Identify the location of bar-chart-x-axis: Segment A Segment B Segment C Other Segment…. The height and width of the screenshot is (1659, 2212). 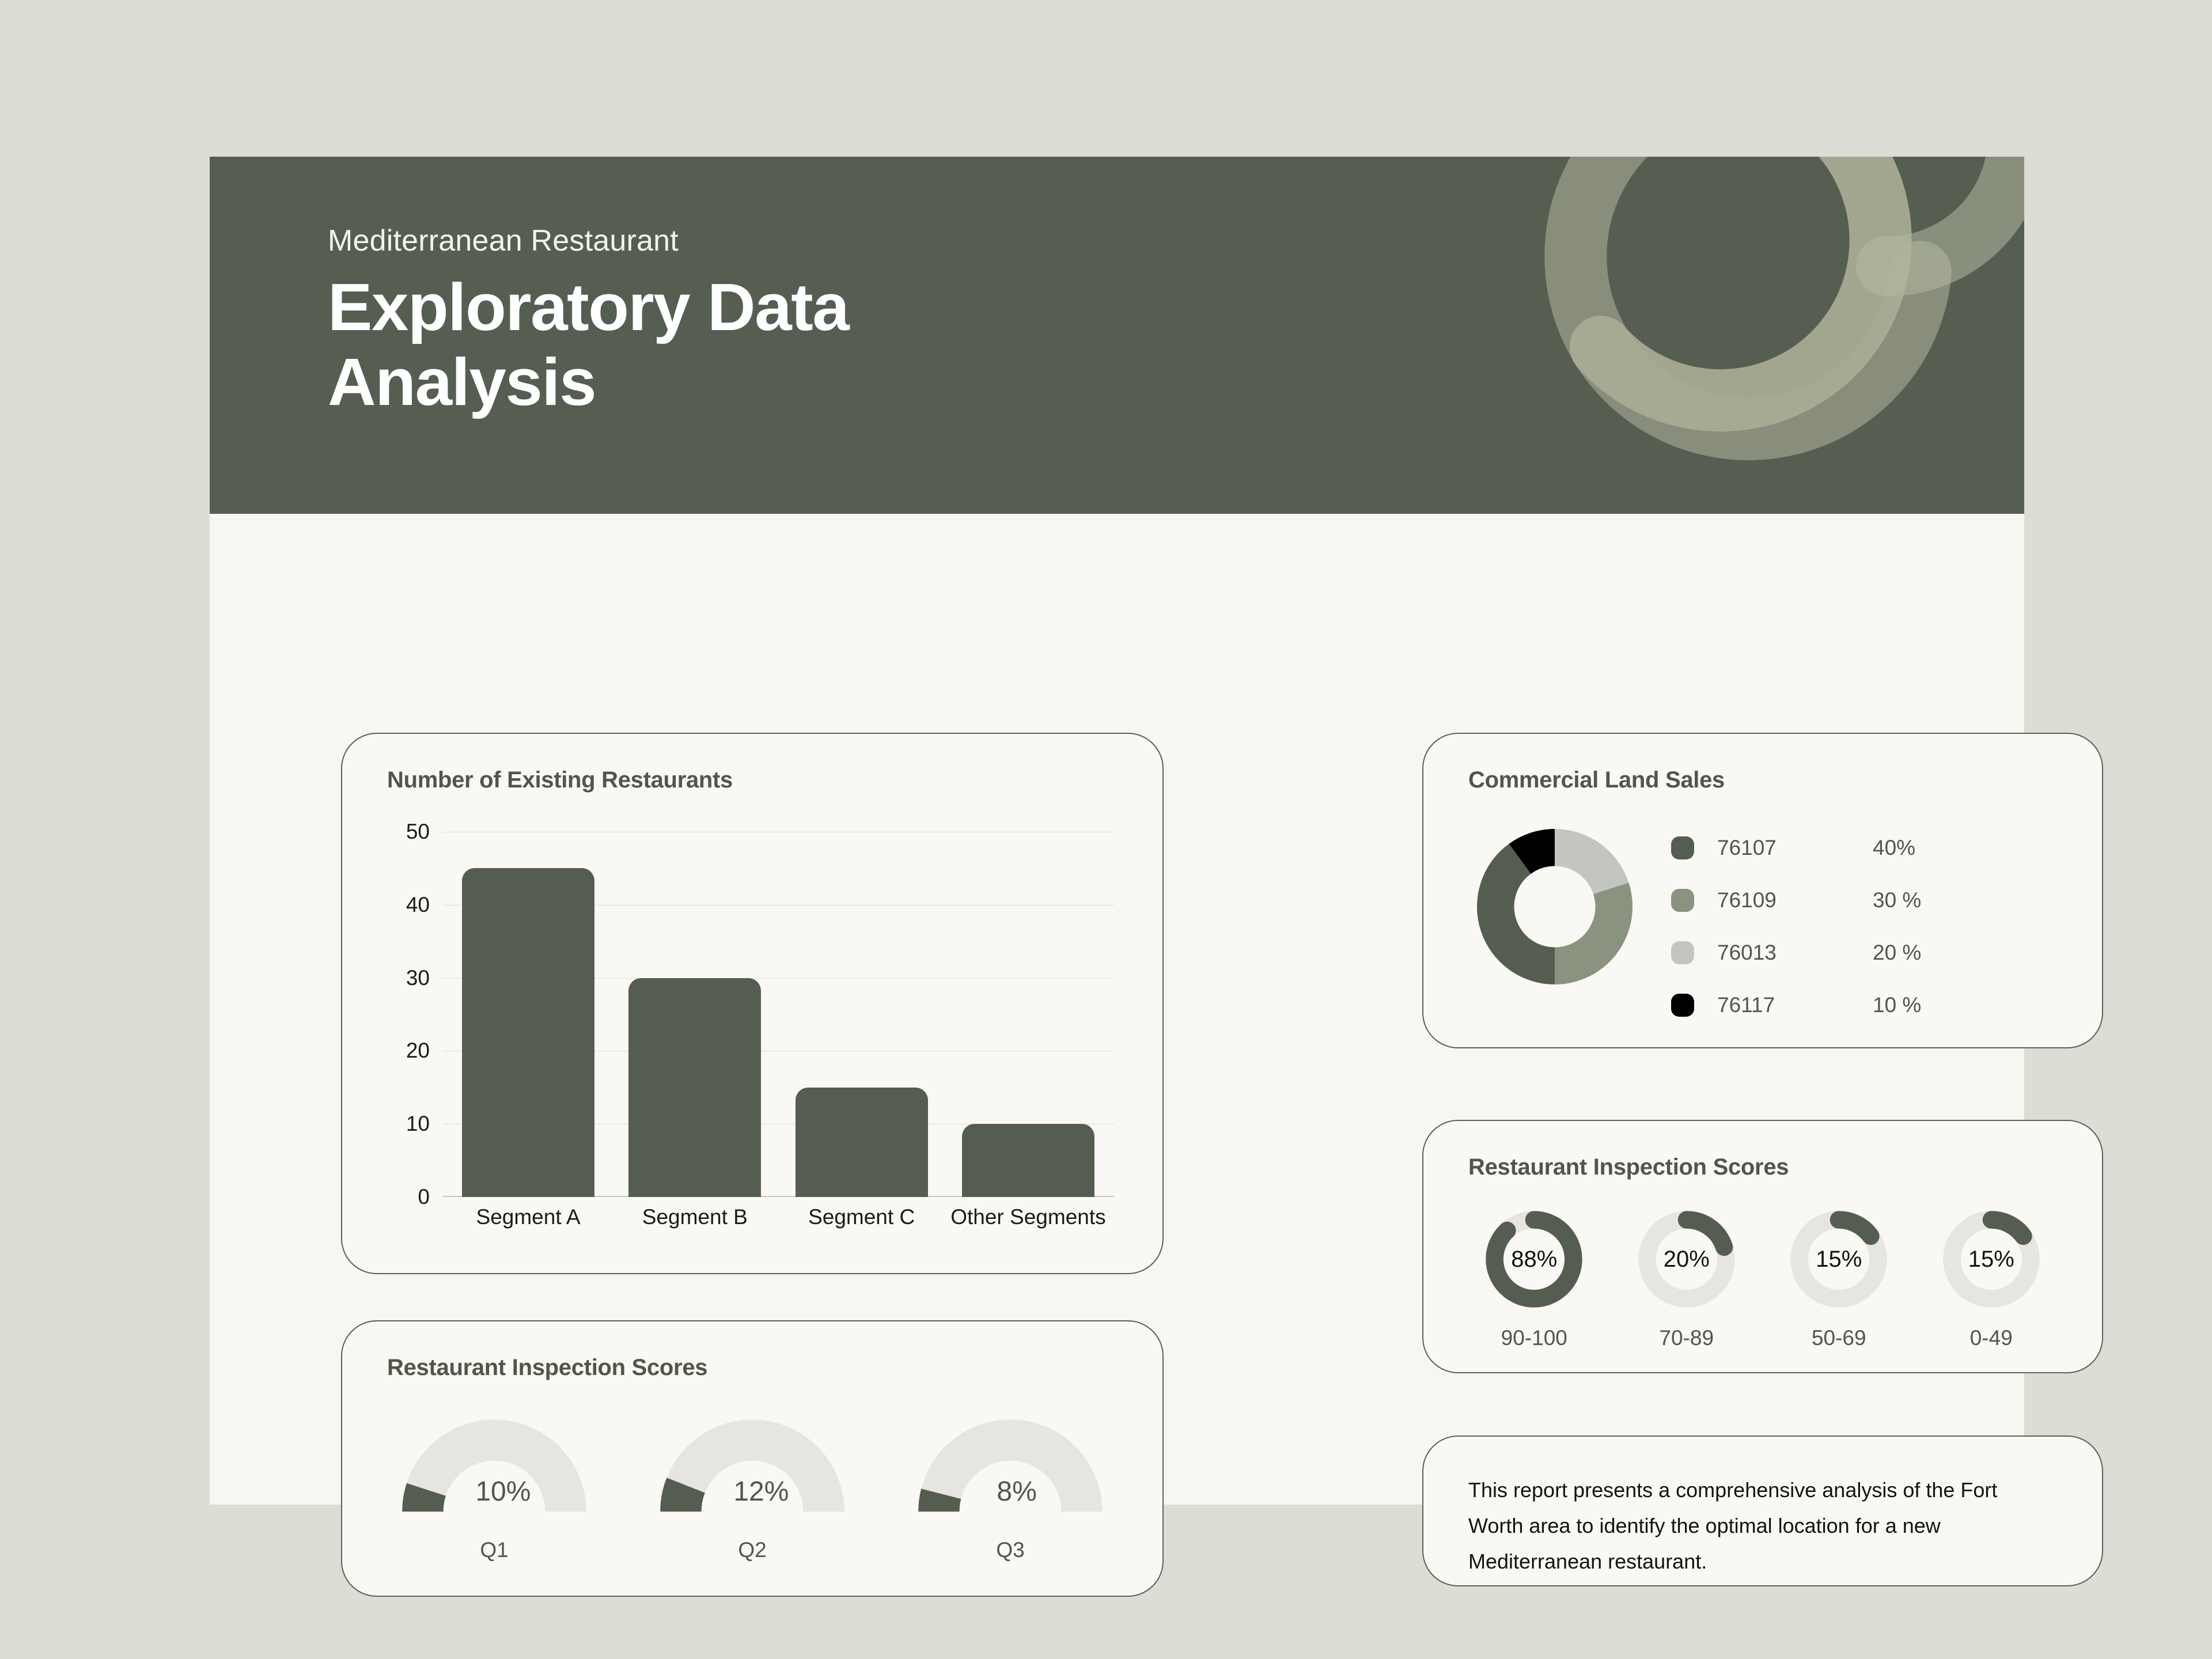
(778, 1217).